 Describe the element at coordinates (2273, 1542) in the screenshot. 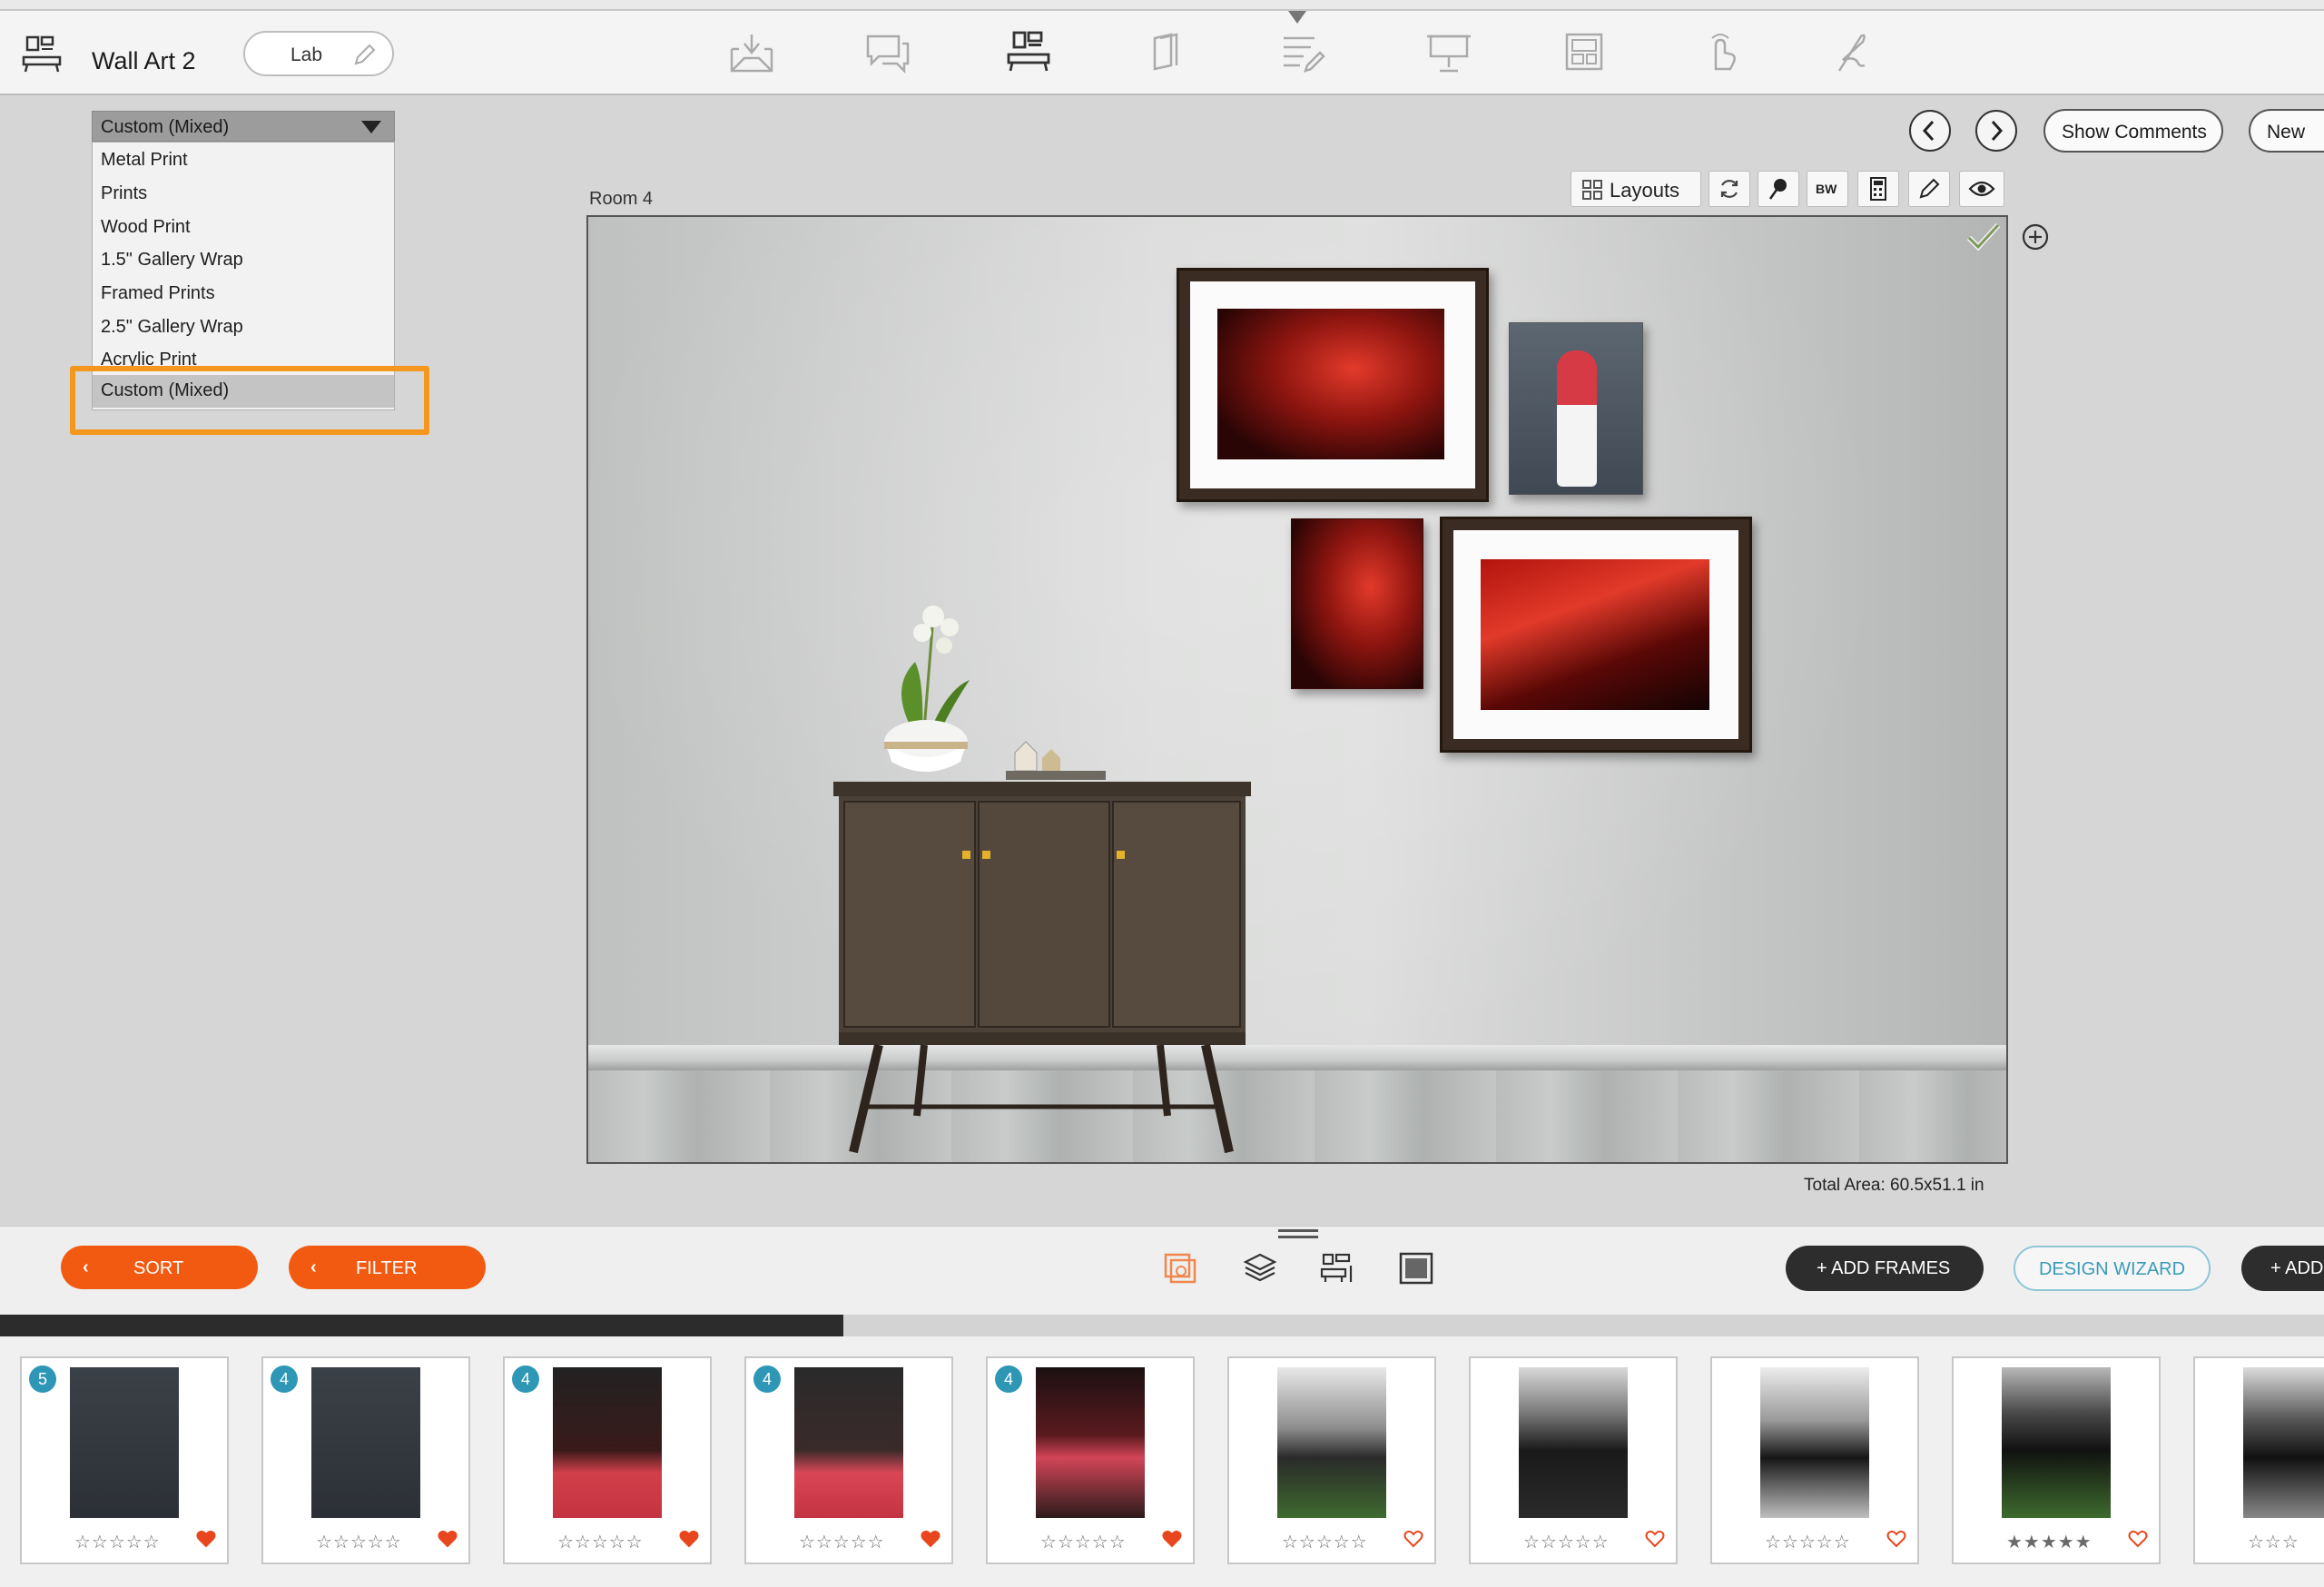

I see `star-rating: ☆☆☆` at that location.